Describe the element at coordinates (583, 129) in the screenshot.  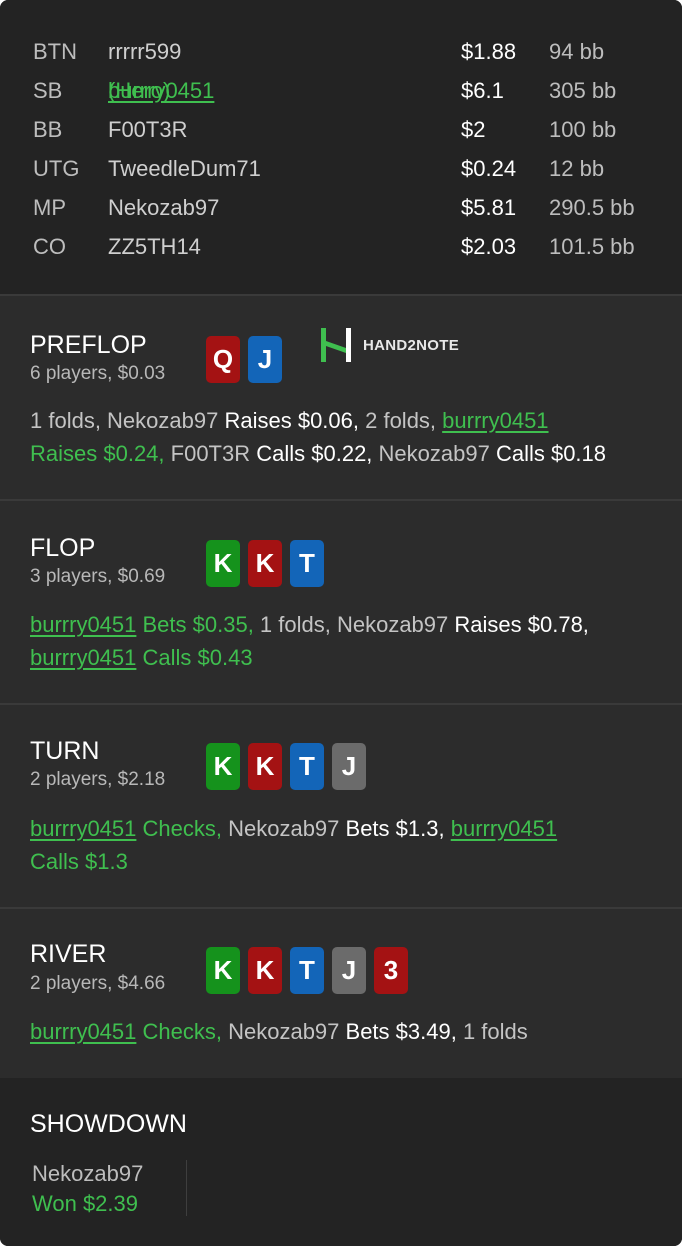
I see `player-stack-bb: 100 bb` at that location.